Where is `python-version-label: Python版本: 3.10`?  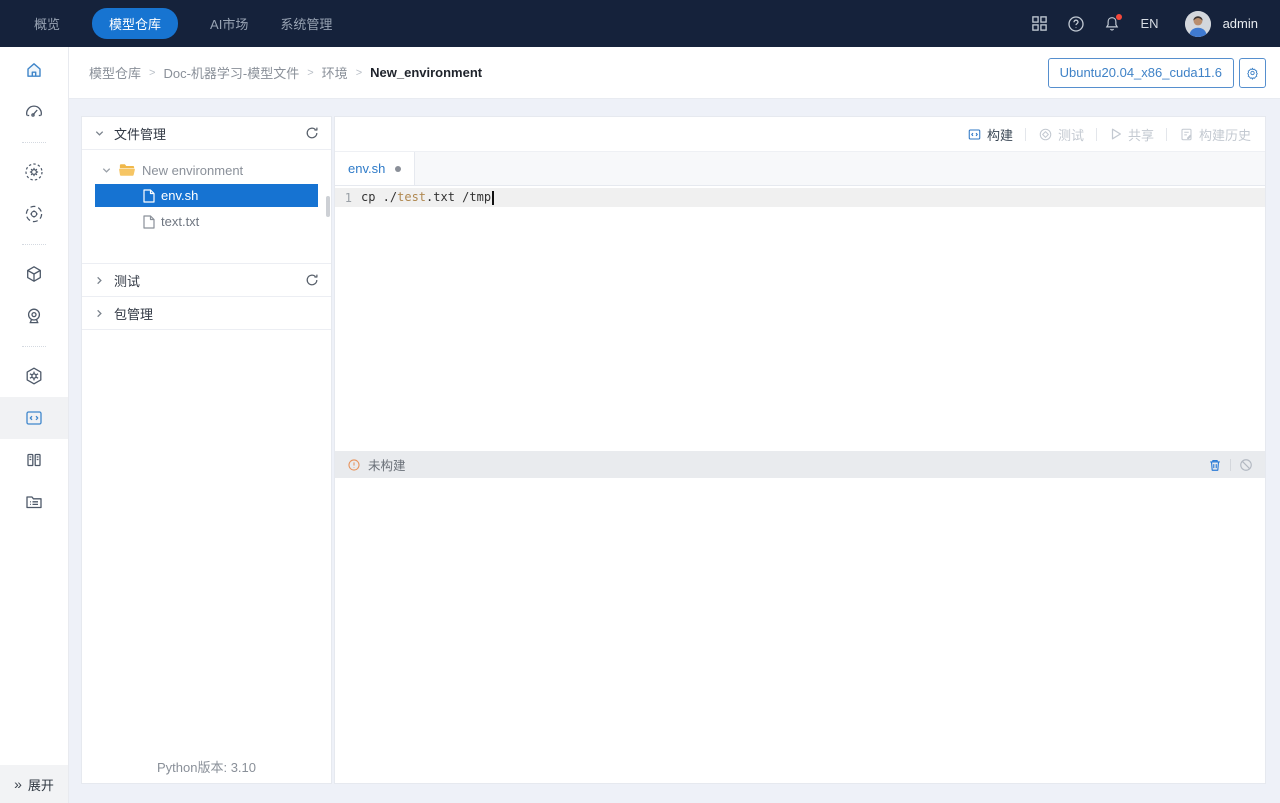 python-version-label: Python版本: 3.10 is located at coordinates (206, 767).